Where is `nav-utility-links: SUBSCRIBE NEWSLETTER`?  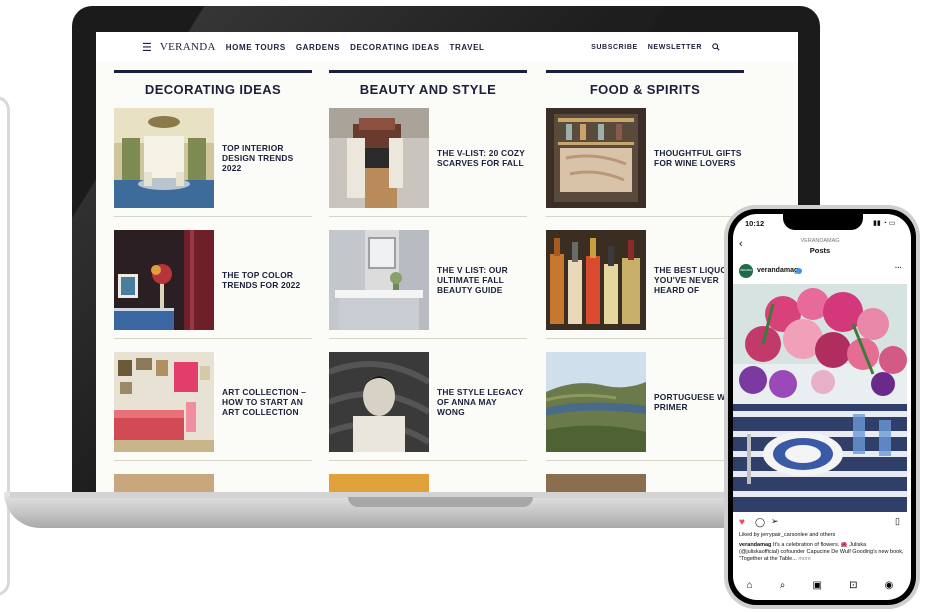 nav-utility-links: SUBSCRIBE NEWSLETTER is located at coordinates (650, 47).